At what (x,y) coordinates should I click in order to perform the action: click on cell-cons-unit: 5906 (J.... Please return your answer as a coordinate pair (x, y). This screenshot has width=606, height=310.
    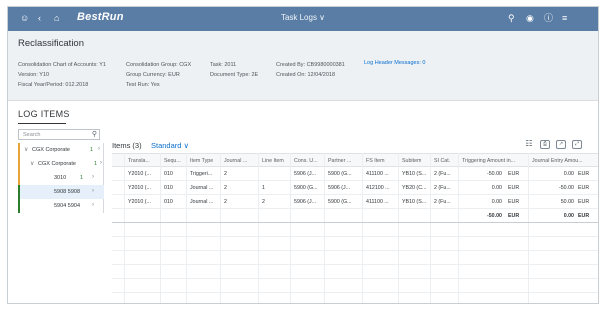
    Looking at the image, I should click on (305, 174).